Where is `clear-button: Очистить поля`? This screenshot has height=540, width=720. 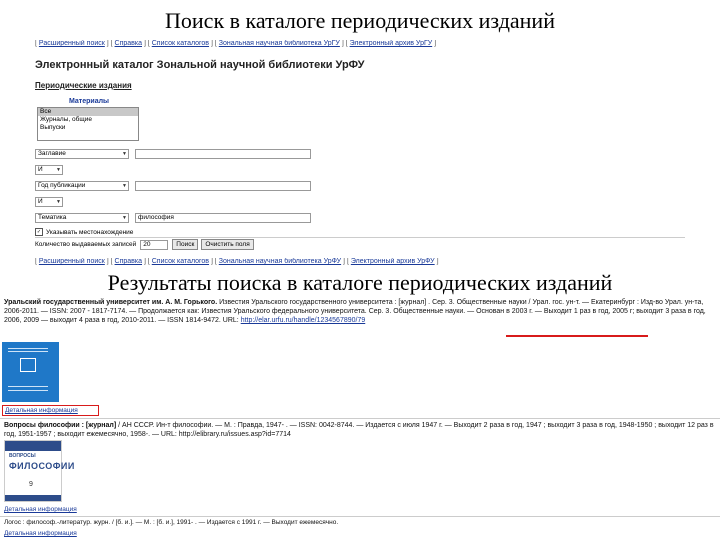
clear-button: Очистить поля is located at coordinates (227, 244).